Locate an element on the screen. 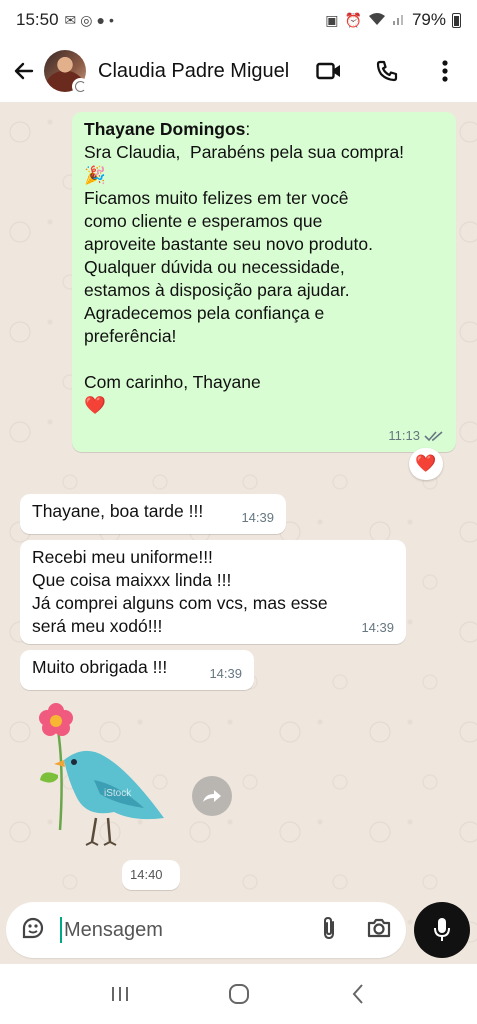 This screenshot has height=1024, width=477. message-line: Ficamos muito felizes em ter você is located at coordinates (216, 198).